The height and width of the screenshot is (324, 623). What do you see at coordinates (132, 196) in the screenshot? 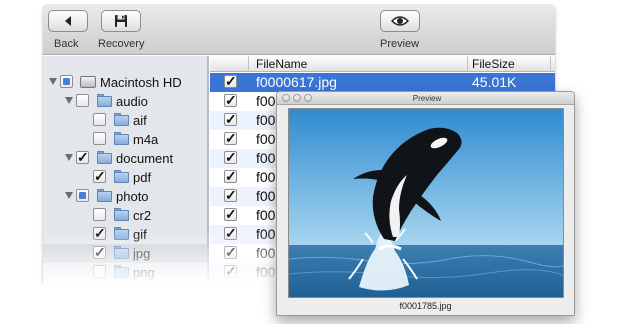
I see `tree-item-label: photo` at bounding box center [132, 196].